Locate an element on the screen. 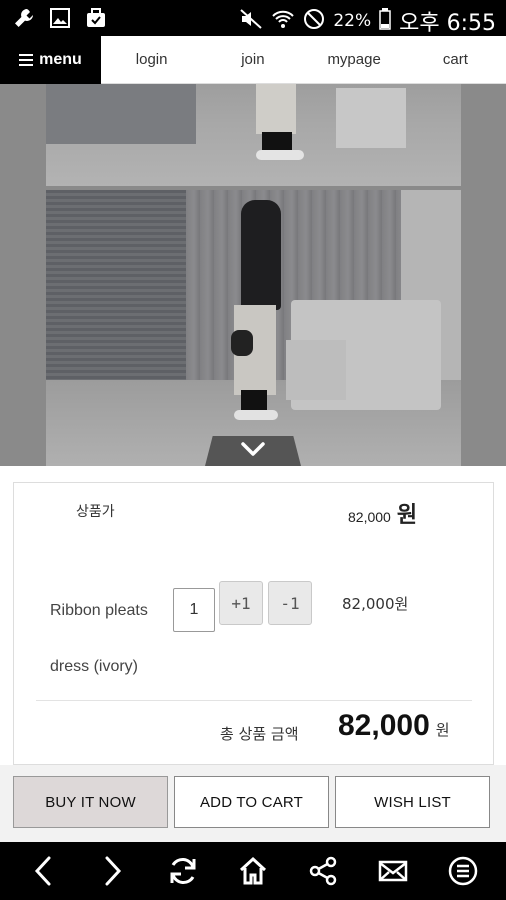  battery-percent: 22% is located at coordinates (352, 21).